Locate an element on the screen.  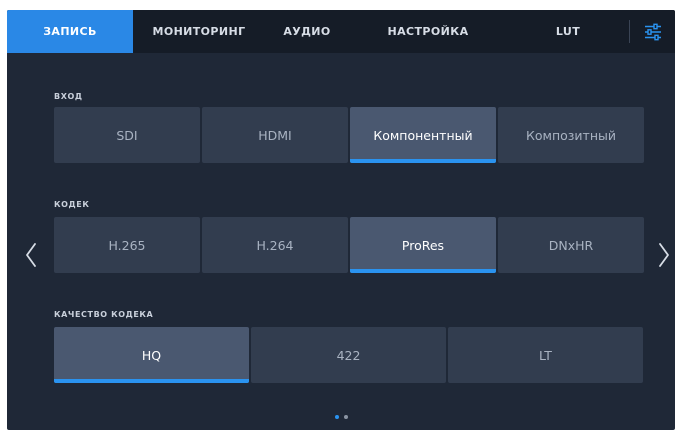
chevron-left-icon is located at coordinates (31, 255).